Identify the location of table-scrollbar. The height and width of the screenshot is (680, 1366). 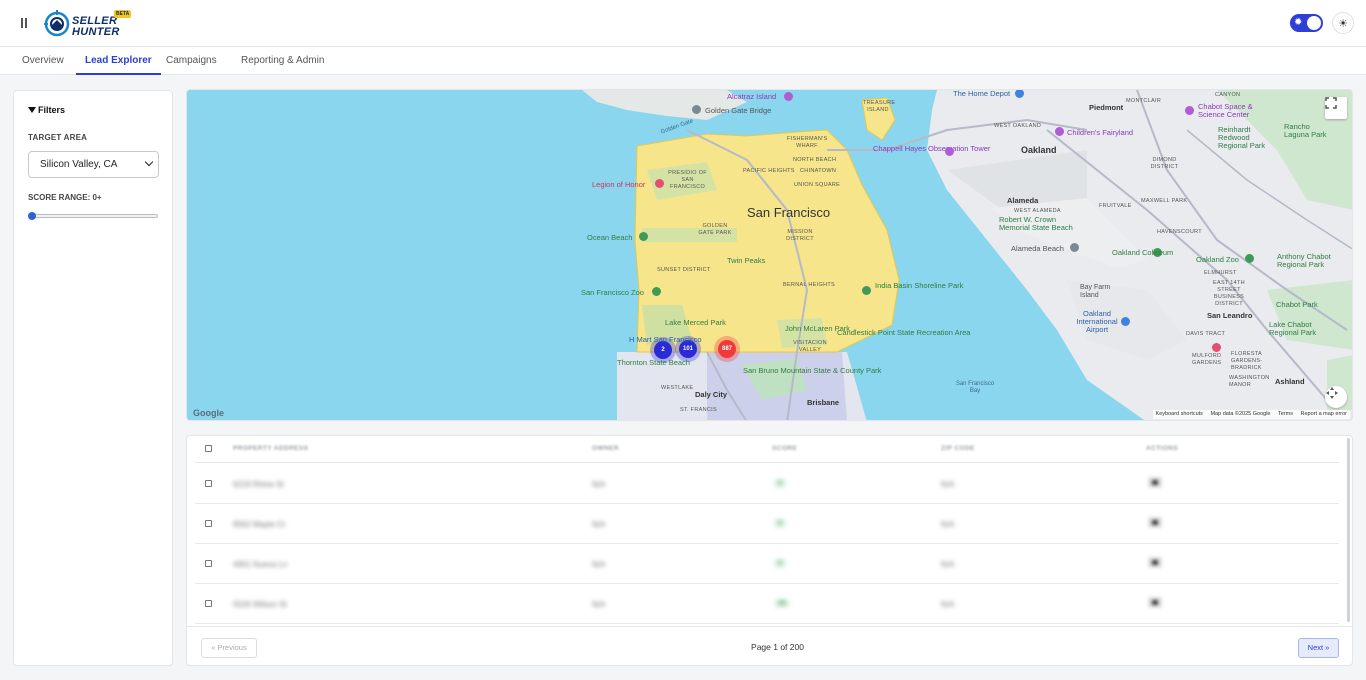
(1348, 530).